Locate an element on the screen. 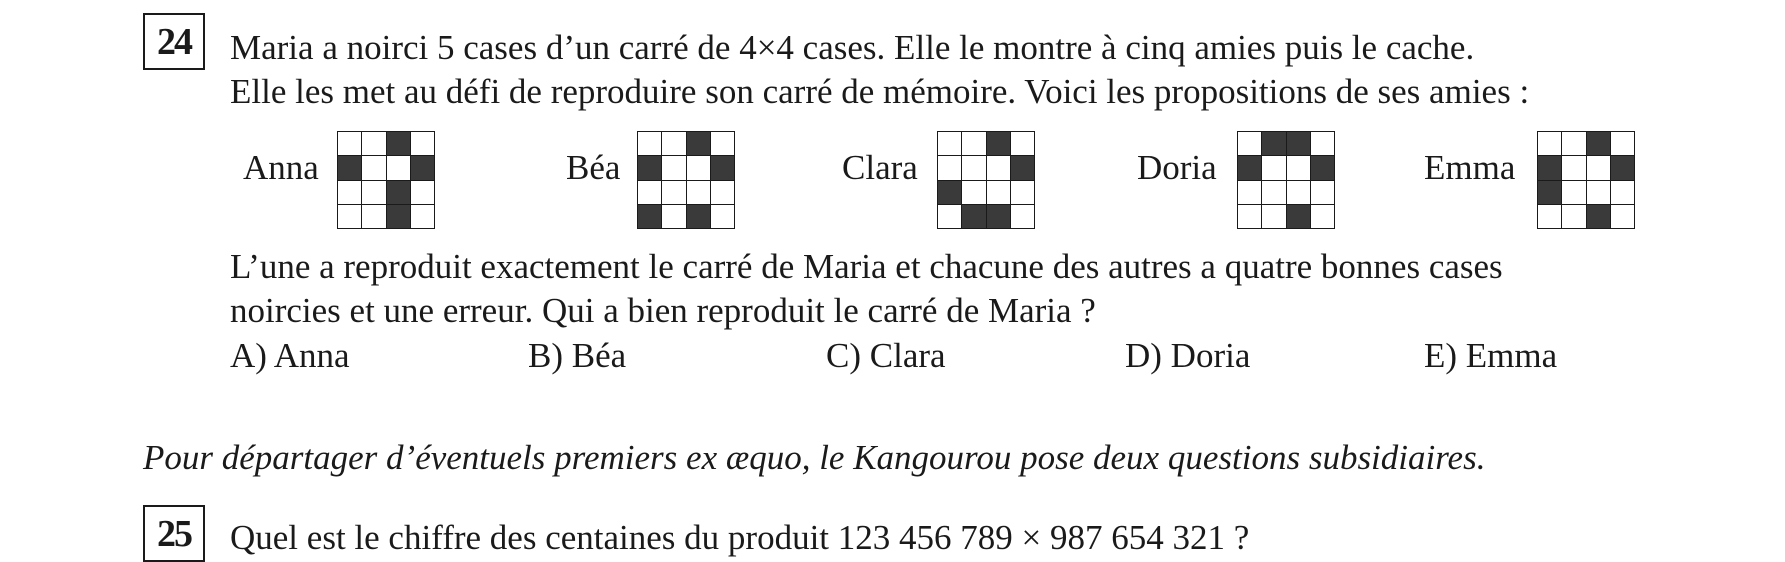  answer-e: E) Emma is located at coordinates (1490, 355).